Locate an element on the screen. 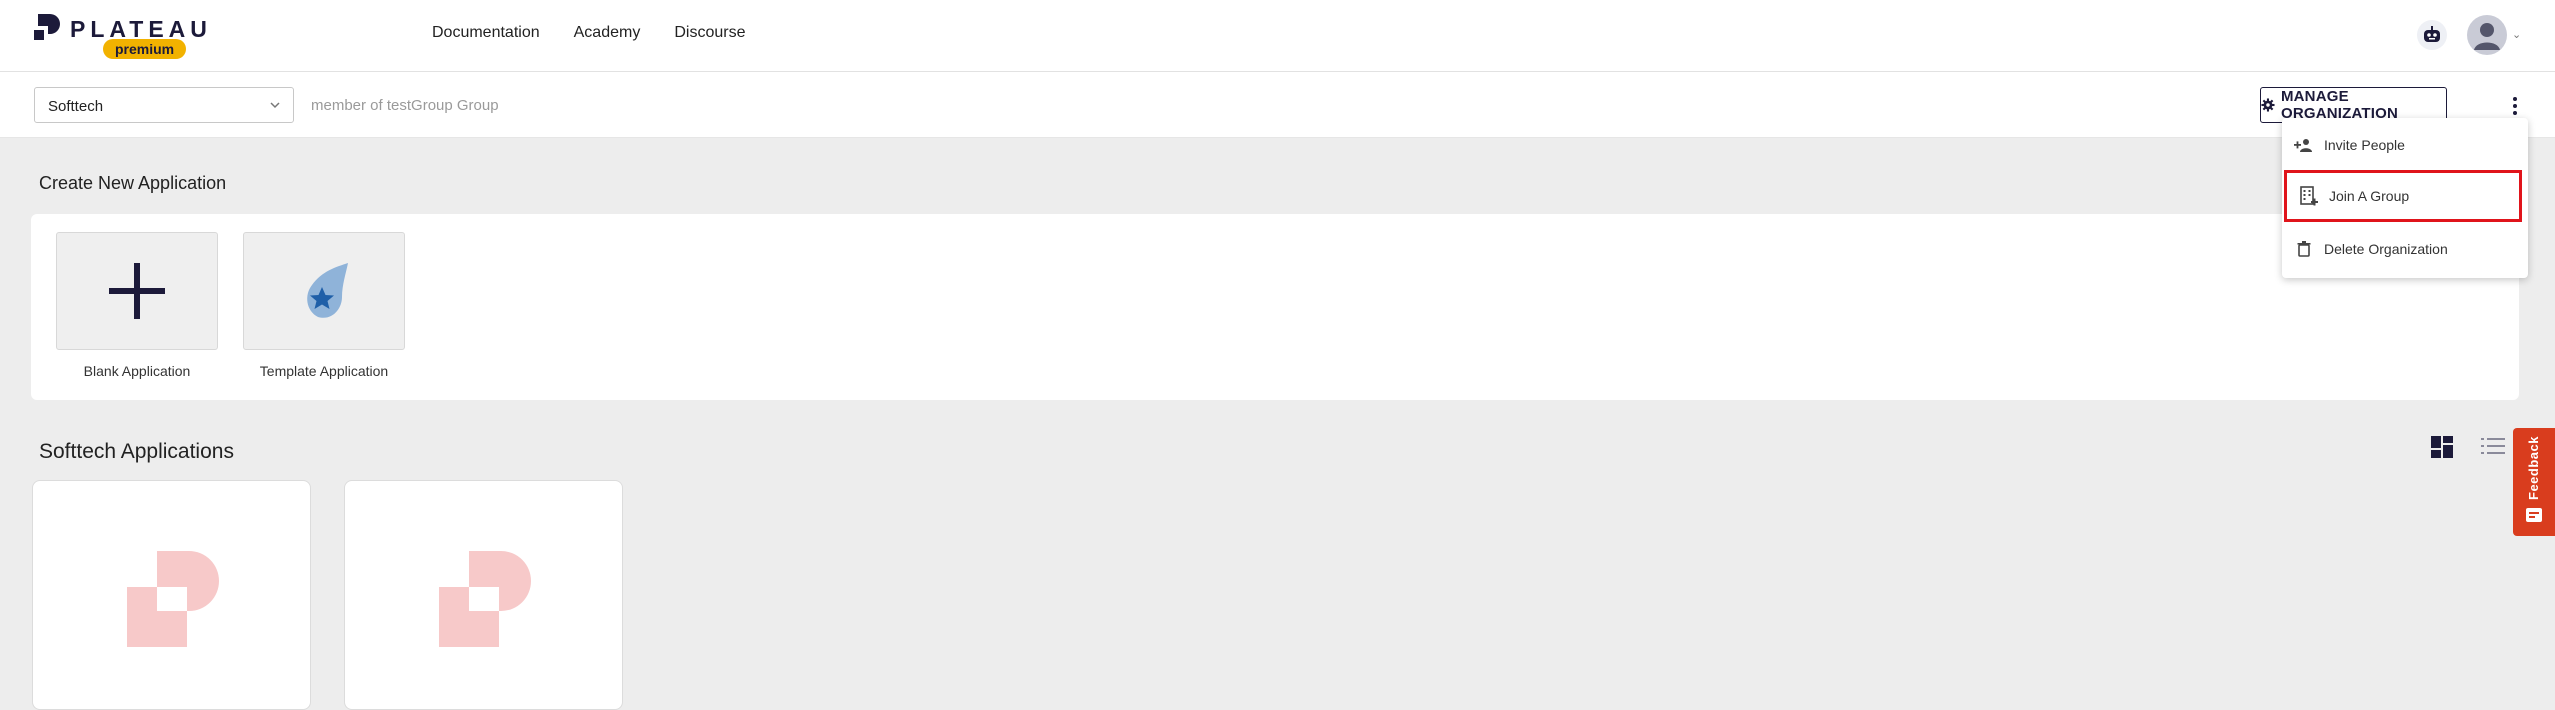 This screenshot has height=710, width=2555. blank-application-tile is located at coordinates (137, 291).